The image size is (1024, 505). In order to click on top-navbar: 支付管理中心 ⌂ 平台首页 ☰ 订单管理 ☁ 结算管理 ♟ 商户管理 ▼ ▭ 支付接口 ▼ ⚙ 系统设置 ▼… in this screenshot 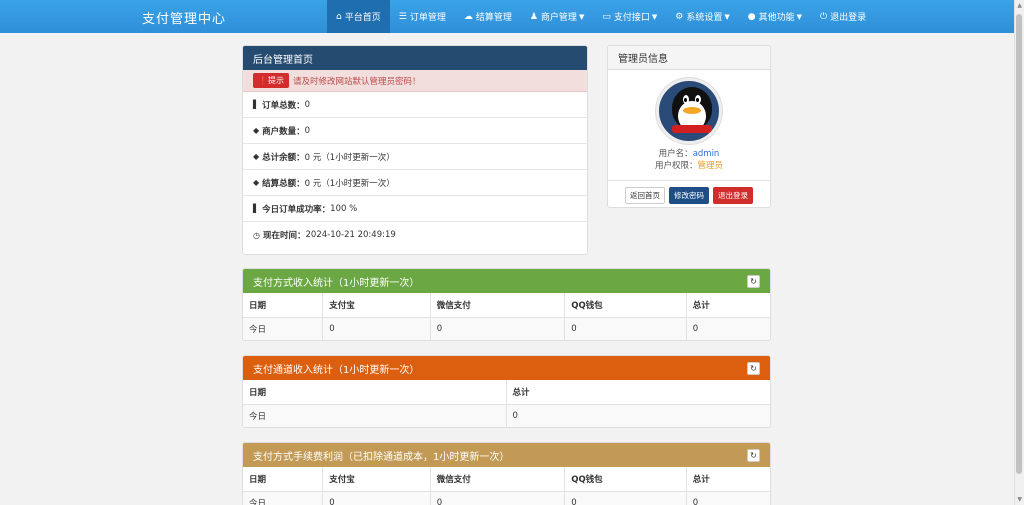, I will do `click(507, 16)`.